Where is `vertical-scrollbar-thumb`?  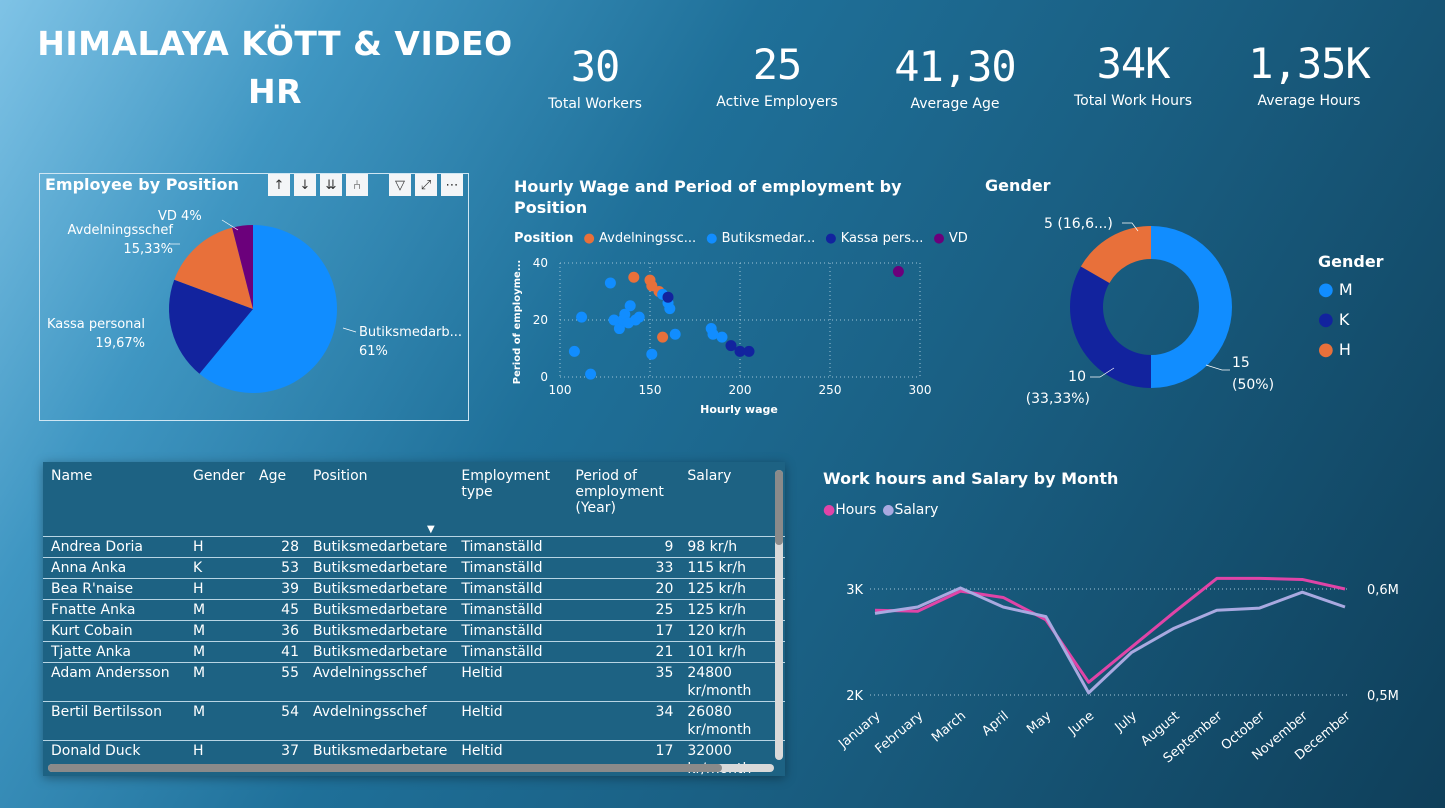
vertical-scrollbar-thumb is located at coordinates (779, 507).